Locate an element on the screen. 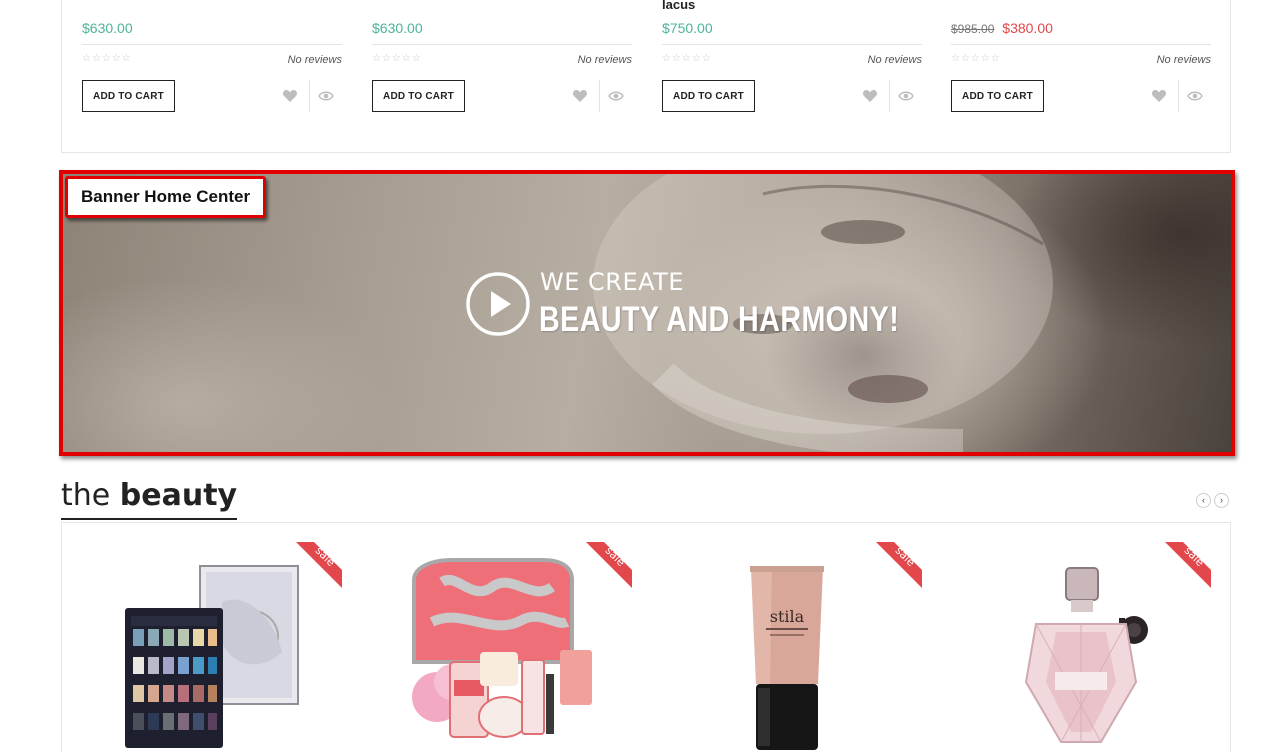 The height and width of the screenshot is (752, 1261). old-price: $985.00 is located at coordinates (973, 29).